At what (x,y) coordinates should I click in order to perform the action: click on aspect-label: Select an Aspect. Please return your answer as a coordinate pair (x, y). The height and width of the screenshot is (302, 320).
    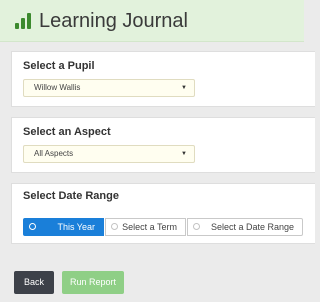
    Looking at the image, I should click on (67, 132).